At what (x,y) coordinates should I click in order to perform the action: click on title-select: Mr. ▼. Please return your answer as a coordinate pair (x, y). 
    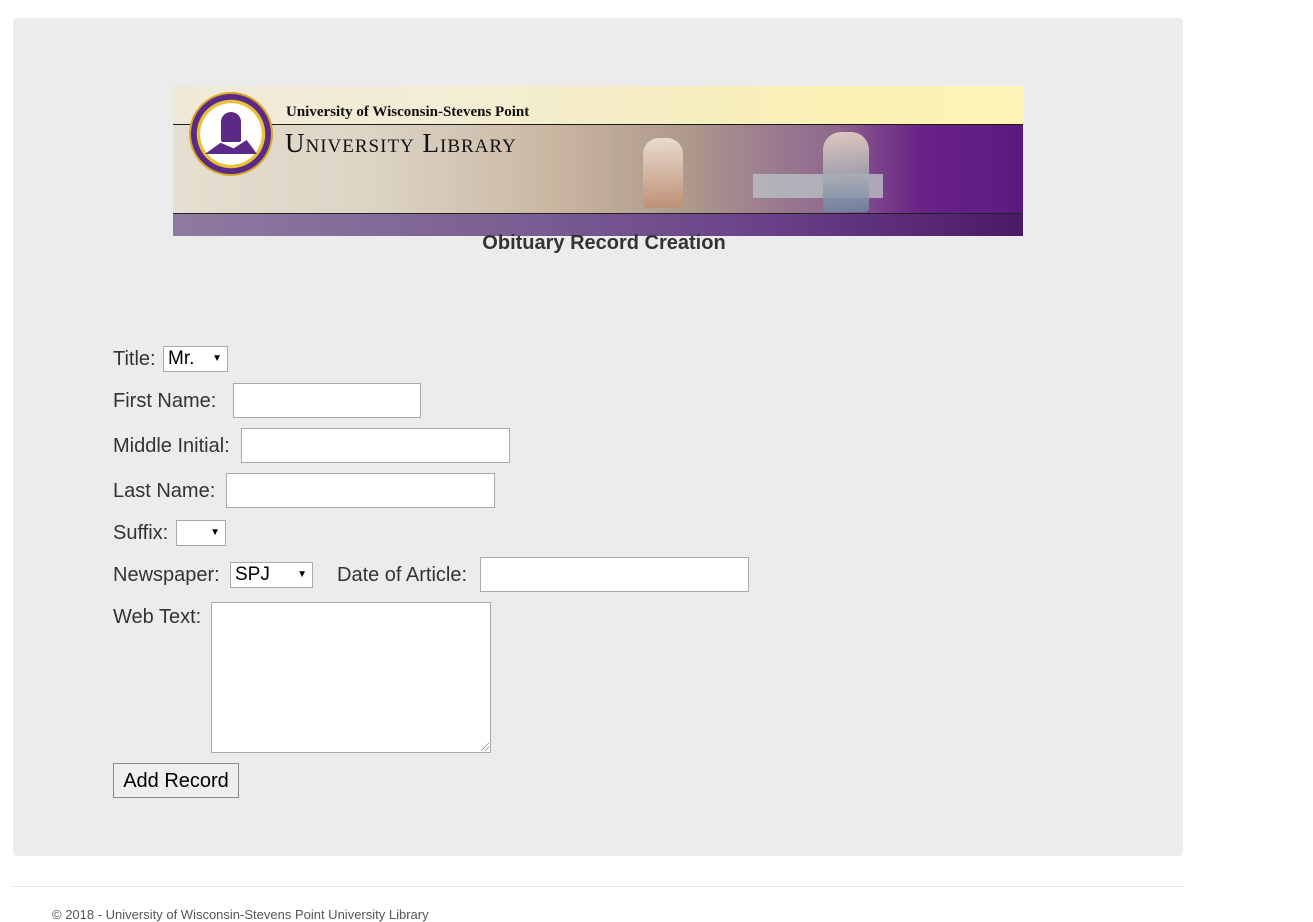
    Looking at the image, I should click on (195, 359).